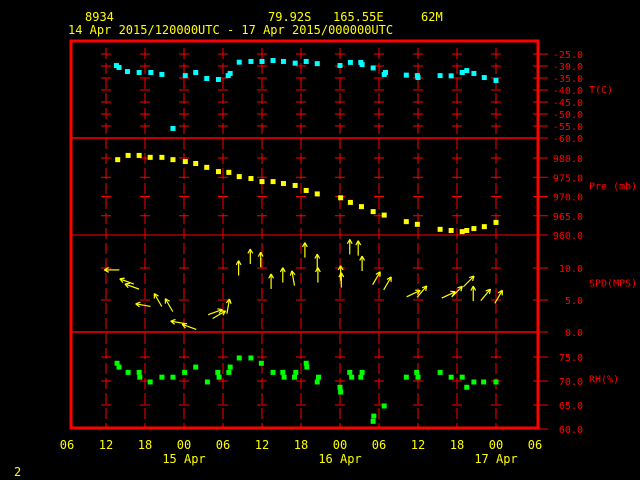  Describe the element at coordinates (568, 115) in the screenshot. I see `y-tick-label: -50.0` at that location.